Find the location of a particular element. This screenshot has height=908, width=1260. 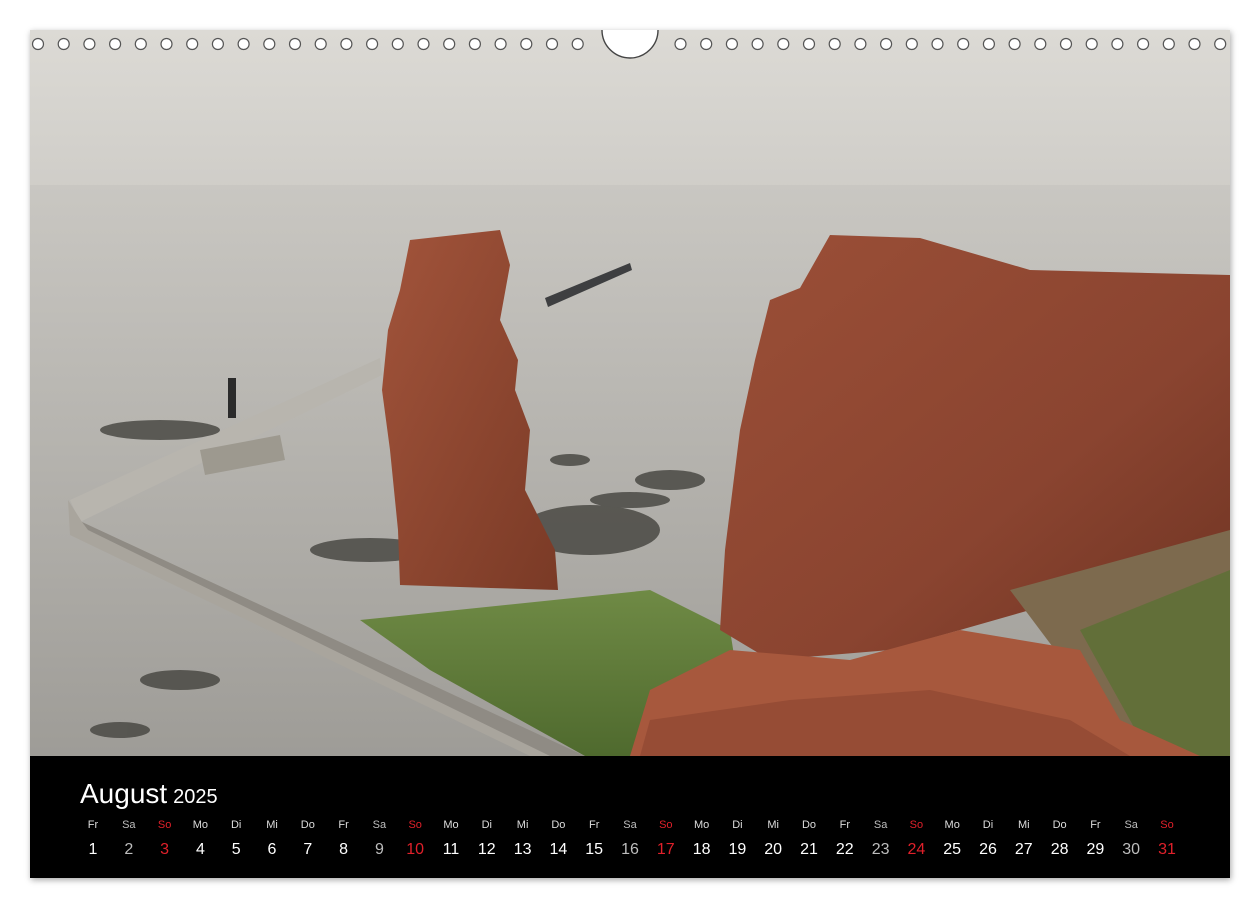

day-cell: Do 21 is located at coordinates (809, 838).